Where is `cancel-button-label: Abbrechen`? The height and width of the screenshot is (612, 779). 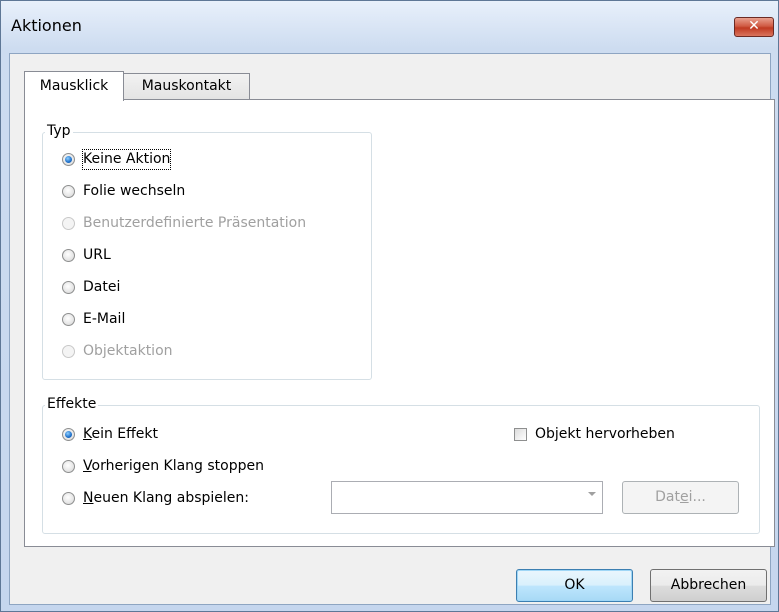 cancel-button-label: Abbrechen is located at coordinates (708, 585).